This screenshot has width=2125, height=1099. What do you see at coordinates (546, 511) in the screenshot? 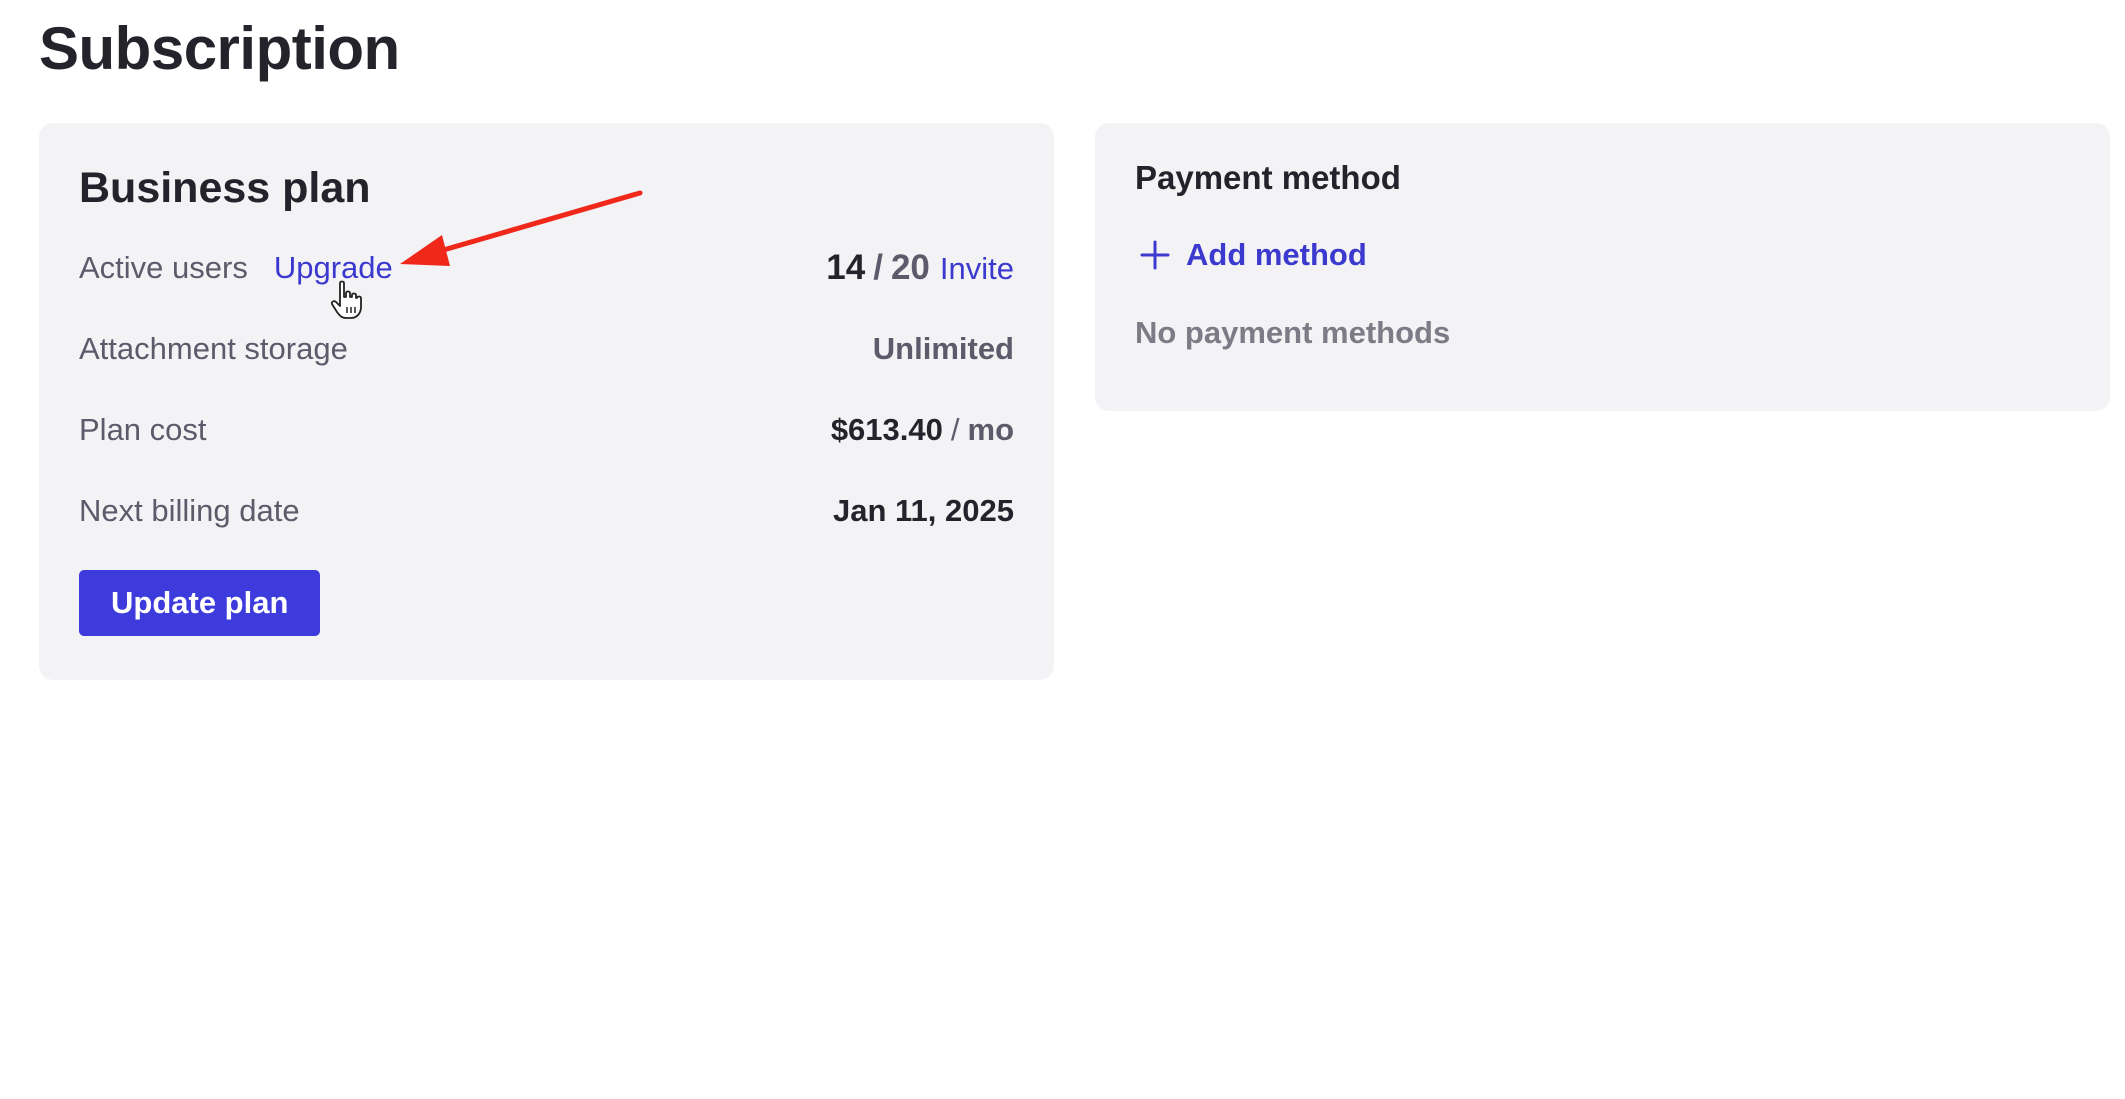
I see `billing-date-row: Next billing date Jan 11, 2025` at bounding box center [546, 511].